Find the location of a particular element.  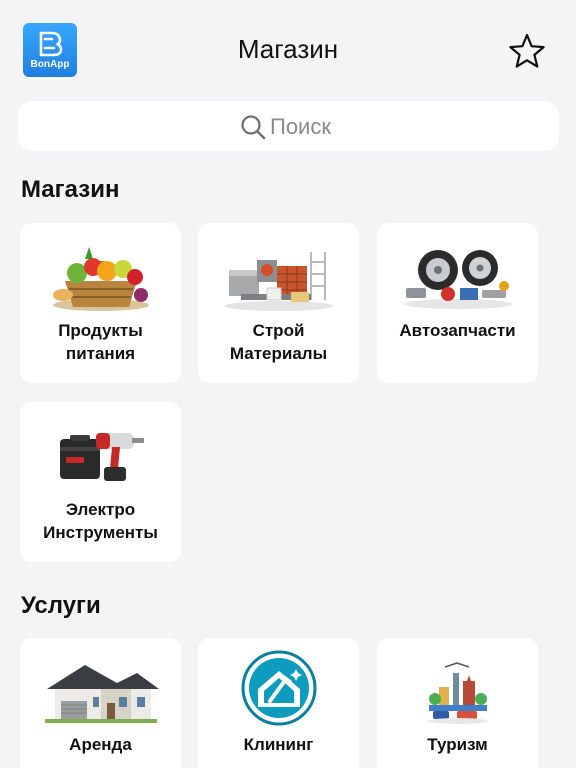

category-label: Строй Материалы is located at coordinates (278, 342).